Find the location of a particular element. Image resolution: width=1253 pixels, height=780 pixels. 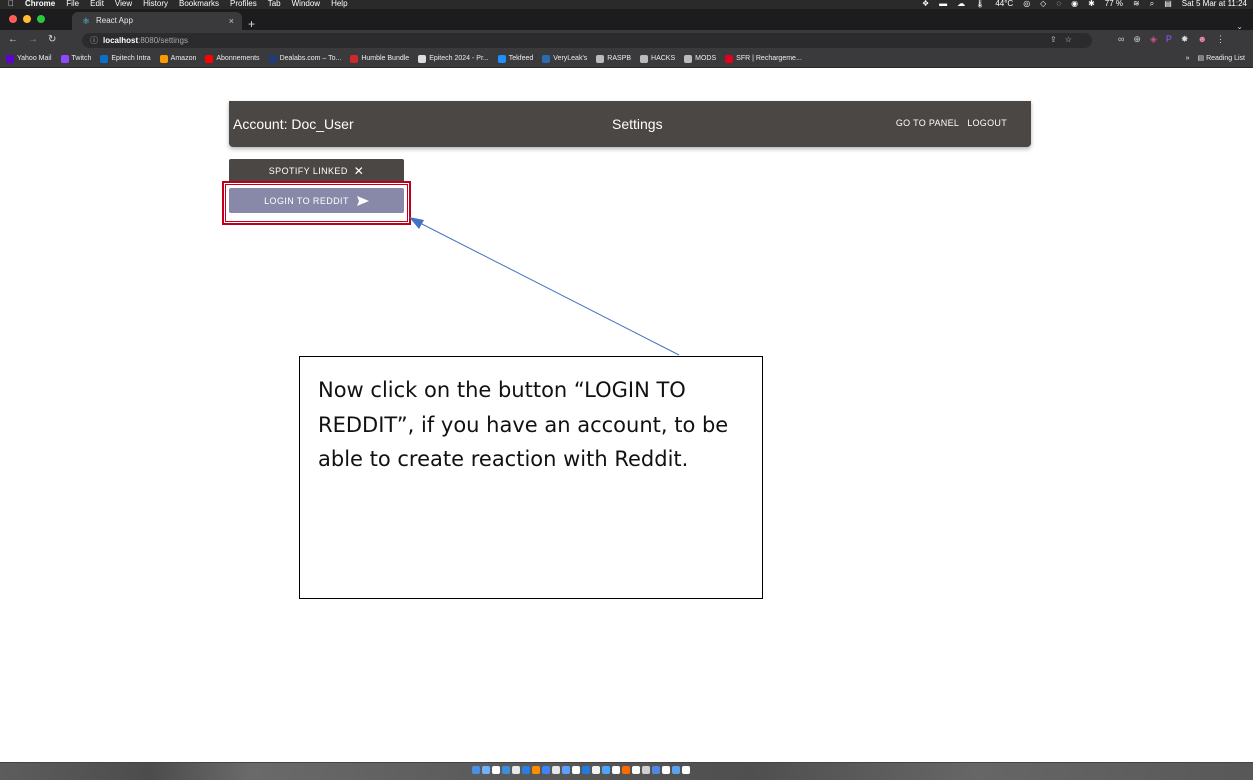

menu-item-bookmarks: Bookmarks is located at coordinates (199, 4).